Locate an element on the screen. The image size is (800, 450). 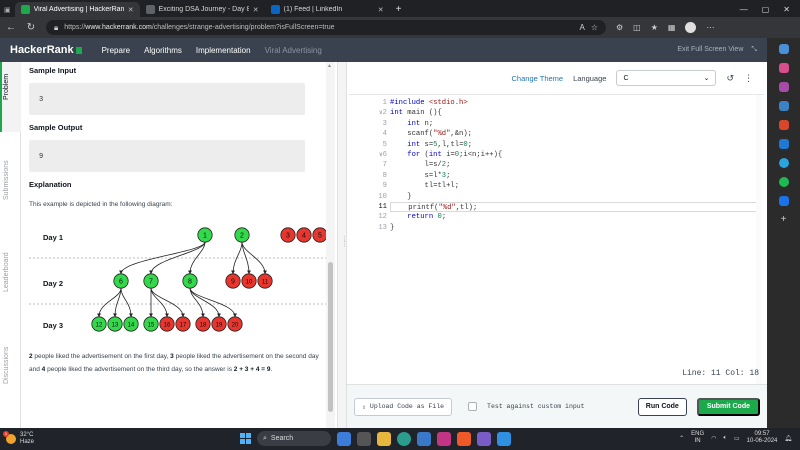
upload-code-button: ⇪ Upload Code as File is located at coordinates (403, 406).